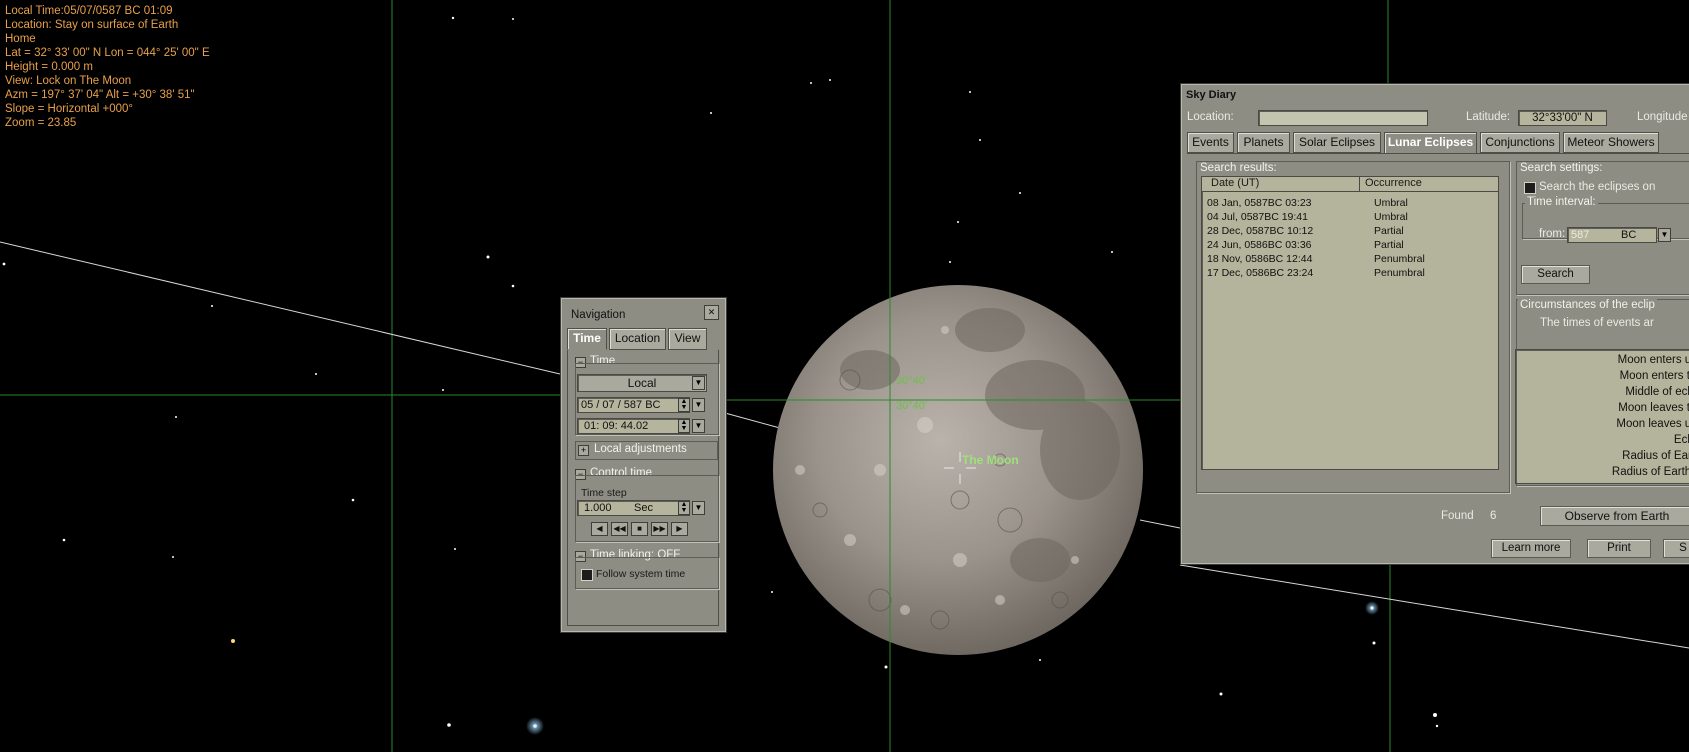 The image size is (1689, 752). Describe the element at coordinates (1457, 516) in the screenshot. I see `found-label: Found` at that location.